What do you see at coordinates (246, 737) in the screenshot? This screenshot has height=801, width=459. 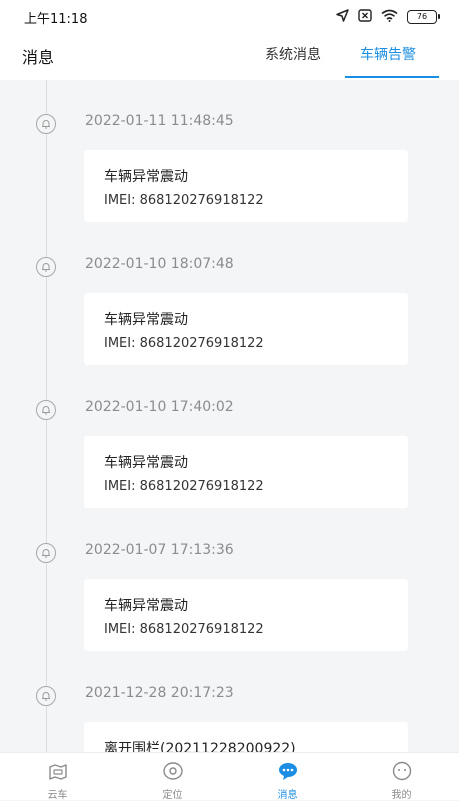 I see `alert-card: 离开围栏(20211228200922)` at bounding box center [246, 737].